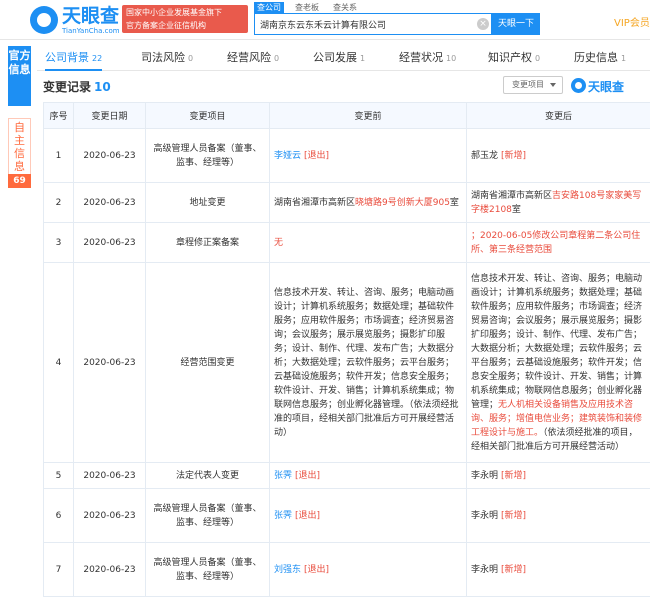  Describe the element at coordinates (287, 570) in the screenshot. I see `person-link: 刘强东` at that location.